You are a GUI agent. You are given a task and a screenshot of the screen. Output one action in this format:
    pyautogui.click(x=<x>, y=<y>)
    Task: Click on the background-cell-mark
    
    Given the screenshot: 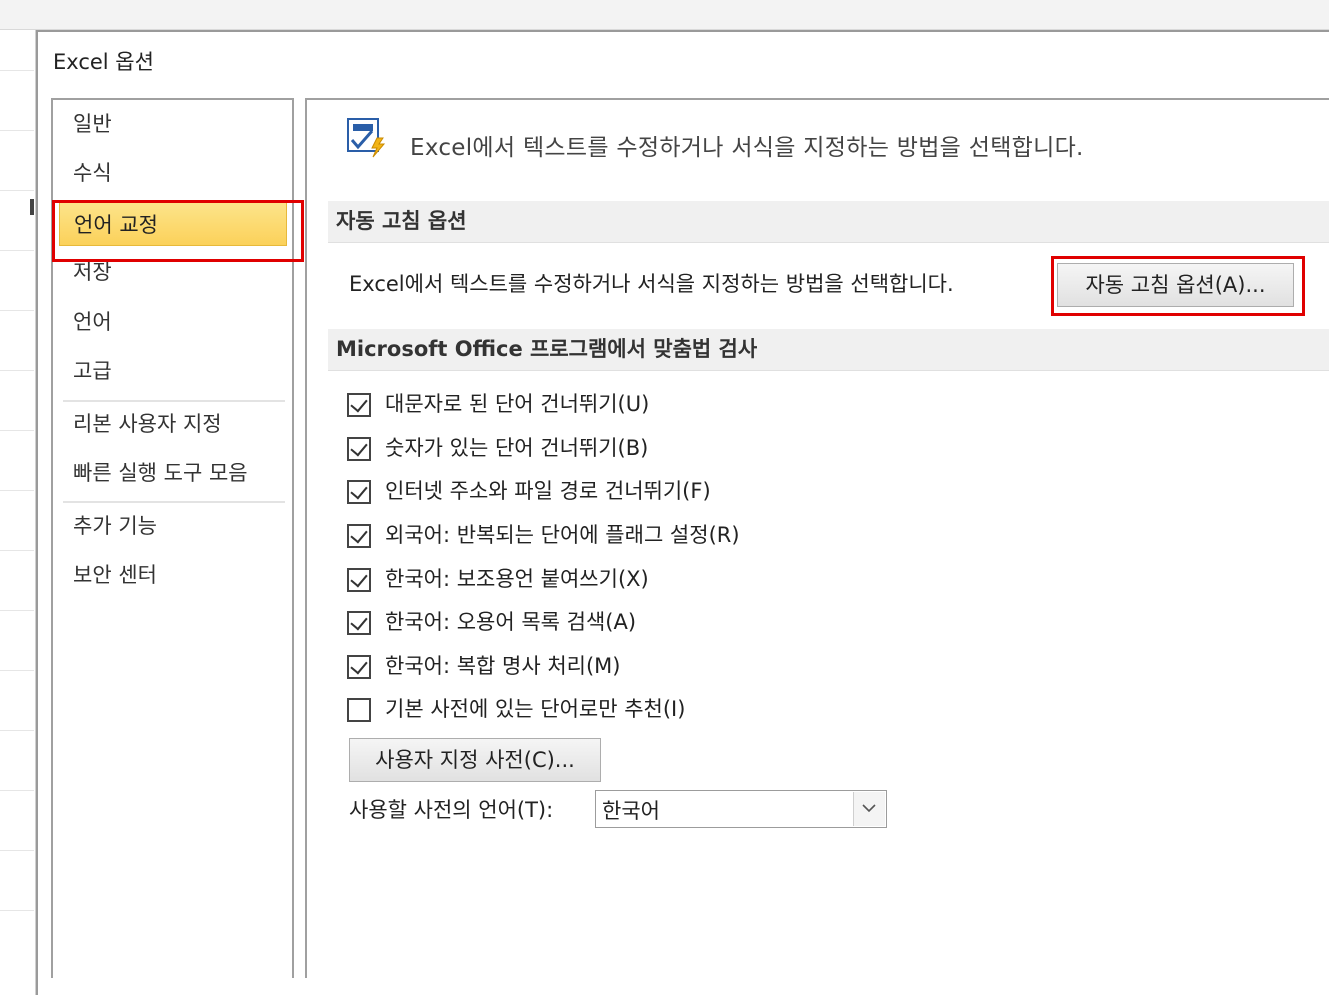 What is the action you would take?
    pyautogui.click(x=32, y=207)
    